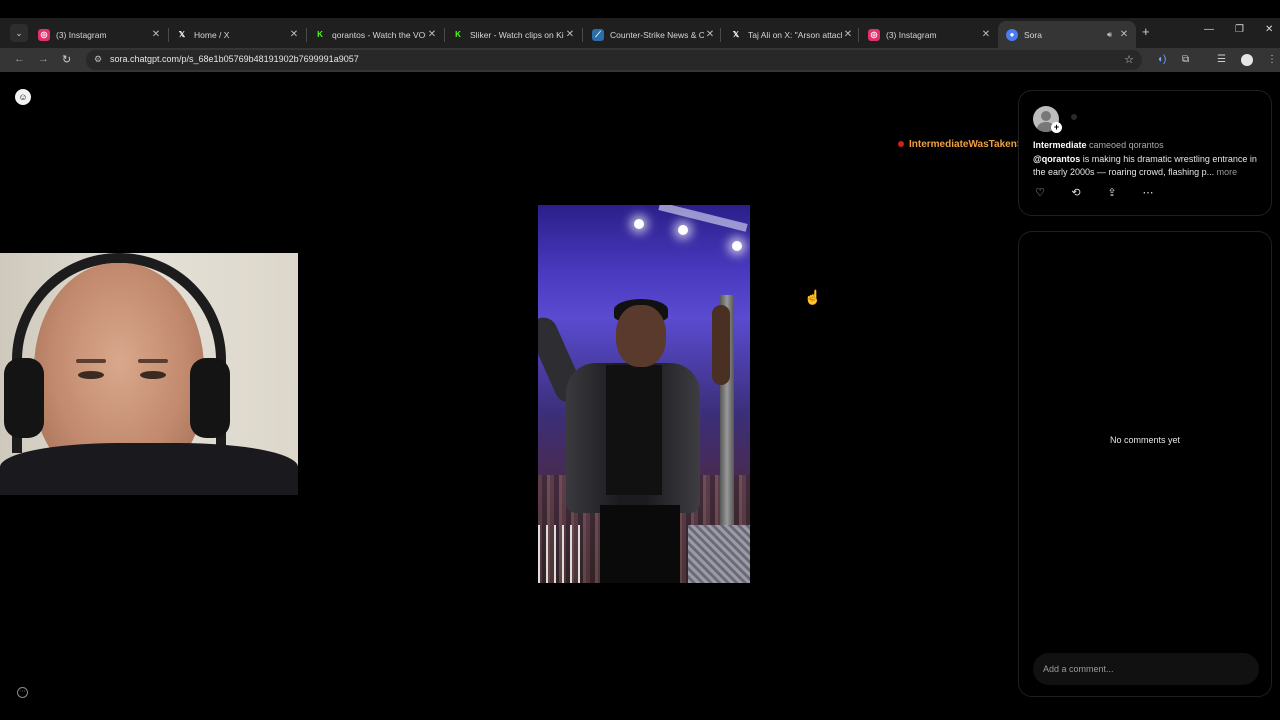 The height and width of the screenshot is (720, 1280). What do you see at coordinates (19, 33) in the screenshot?
I see `tab-search-chevron-icon: ⌄` at bounding box center [19, 33].